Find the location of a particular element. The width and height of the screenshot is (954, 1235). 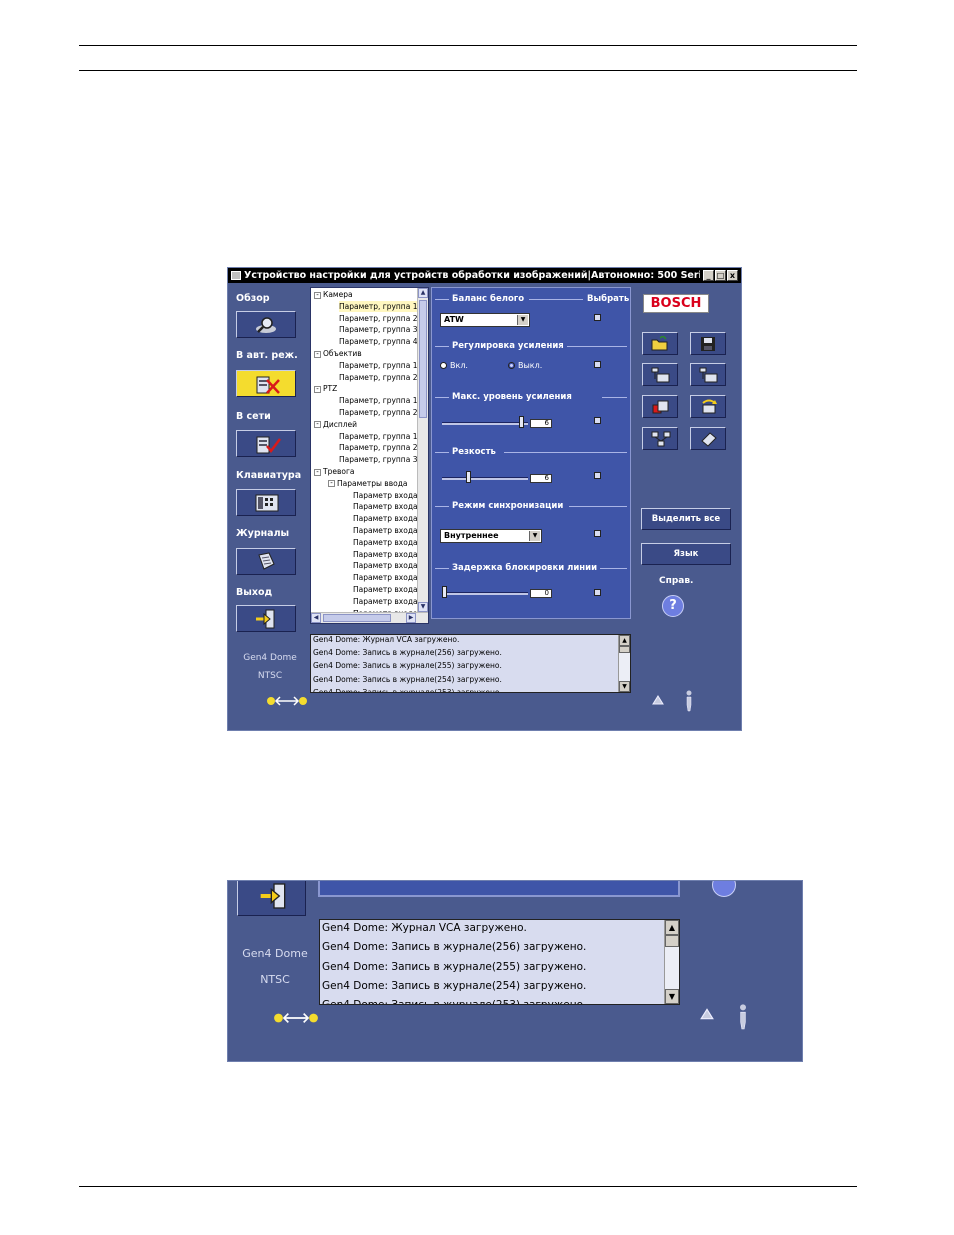

exit-button is located at coordinates (266, 618).